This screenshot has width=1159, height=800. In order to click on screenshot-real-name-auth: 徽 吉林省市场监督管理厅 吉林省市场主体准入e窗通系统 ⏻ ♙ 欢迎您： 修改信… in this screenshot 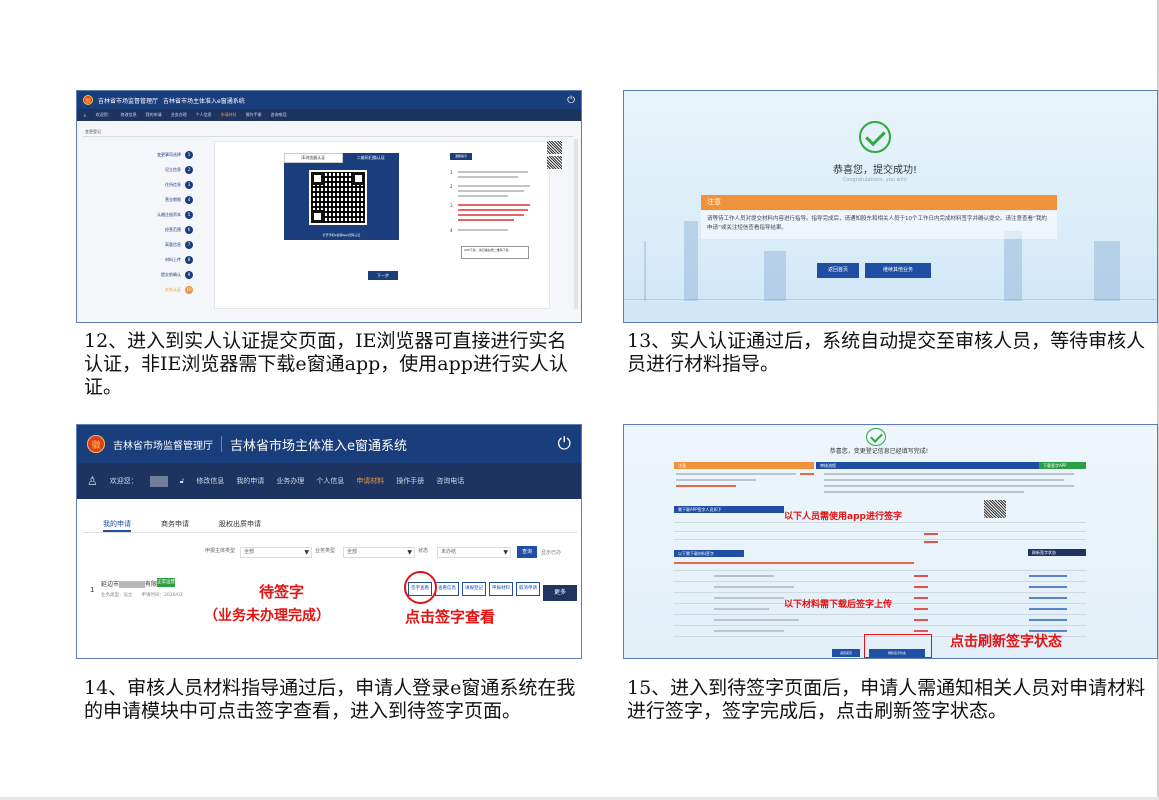, I will do `click(329, 206)`.